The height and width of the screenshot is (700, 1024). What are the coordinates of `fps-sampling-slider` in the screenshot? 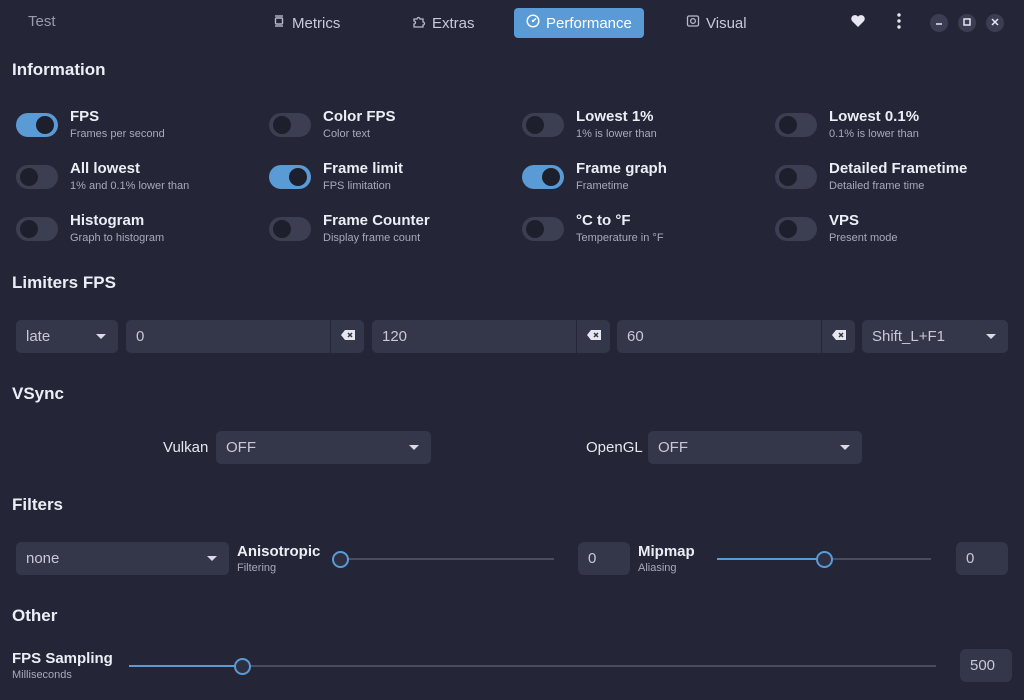 It's located at (532, 666).